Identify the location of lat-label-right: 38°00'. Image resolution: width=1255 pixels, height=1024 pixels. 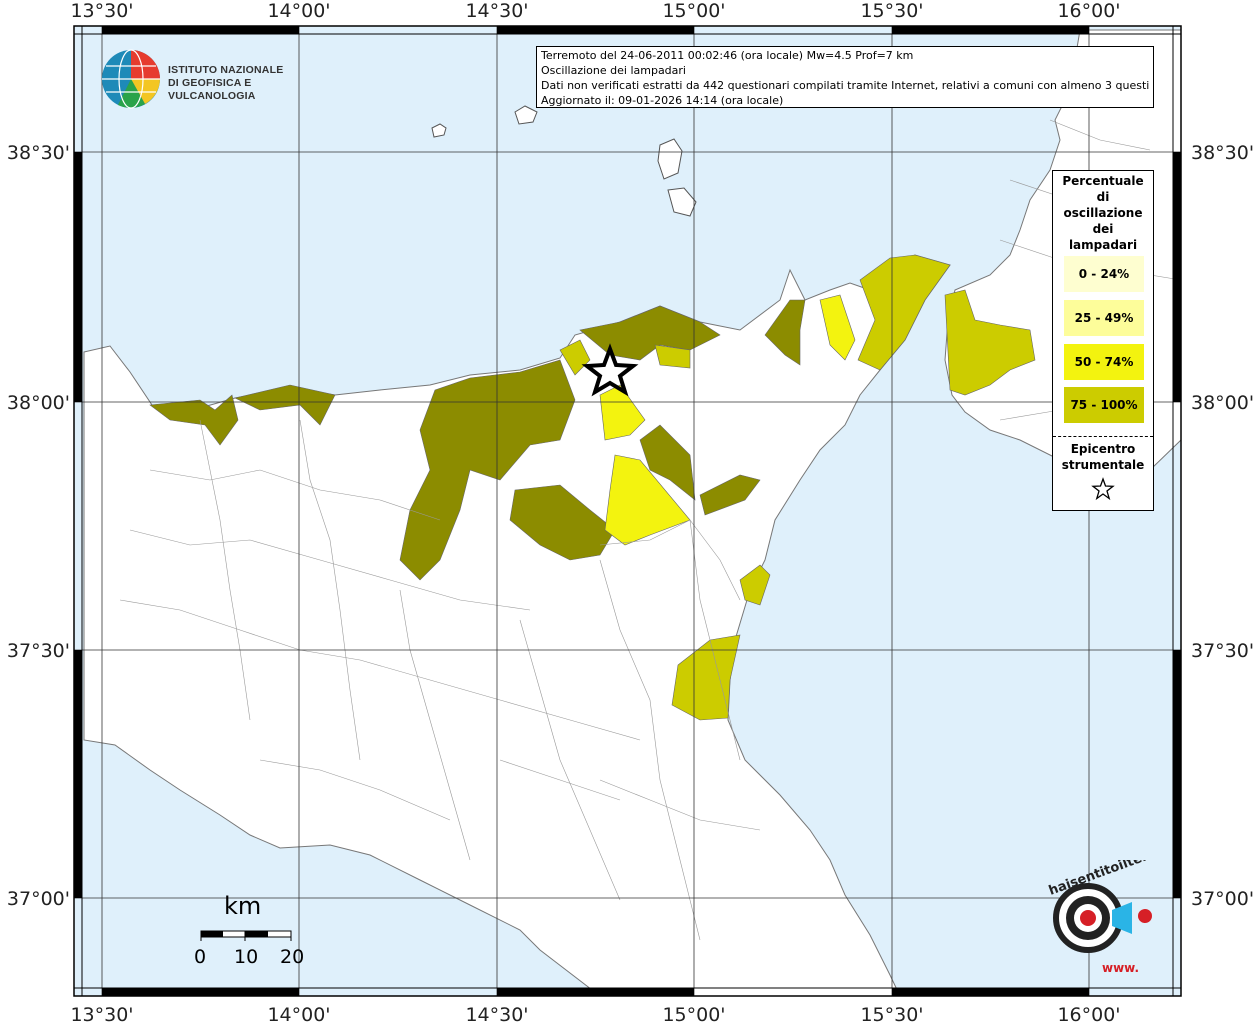
(1222, 403).